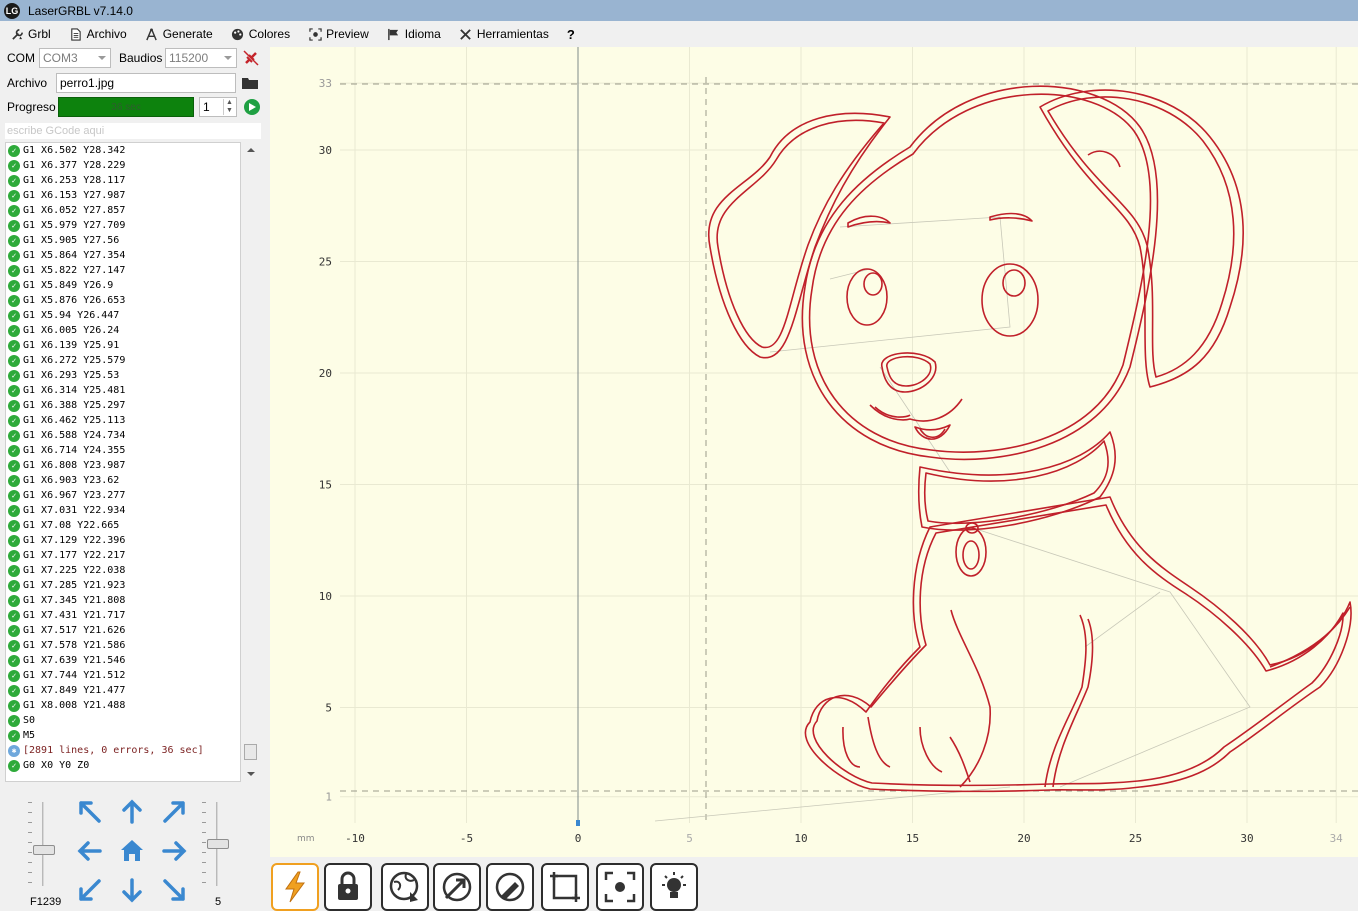 This screenshot has height=911, width=1358. What do you see at coordinates (201, 58) in the screenshot?
I see `baud-select: 115200` at bounding box center [201, 58].